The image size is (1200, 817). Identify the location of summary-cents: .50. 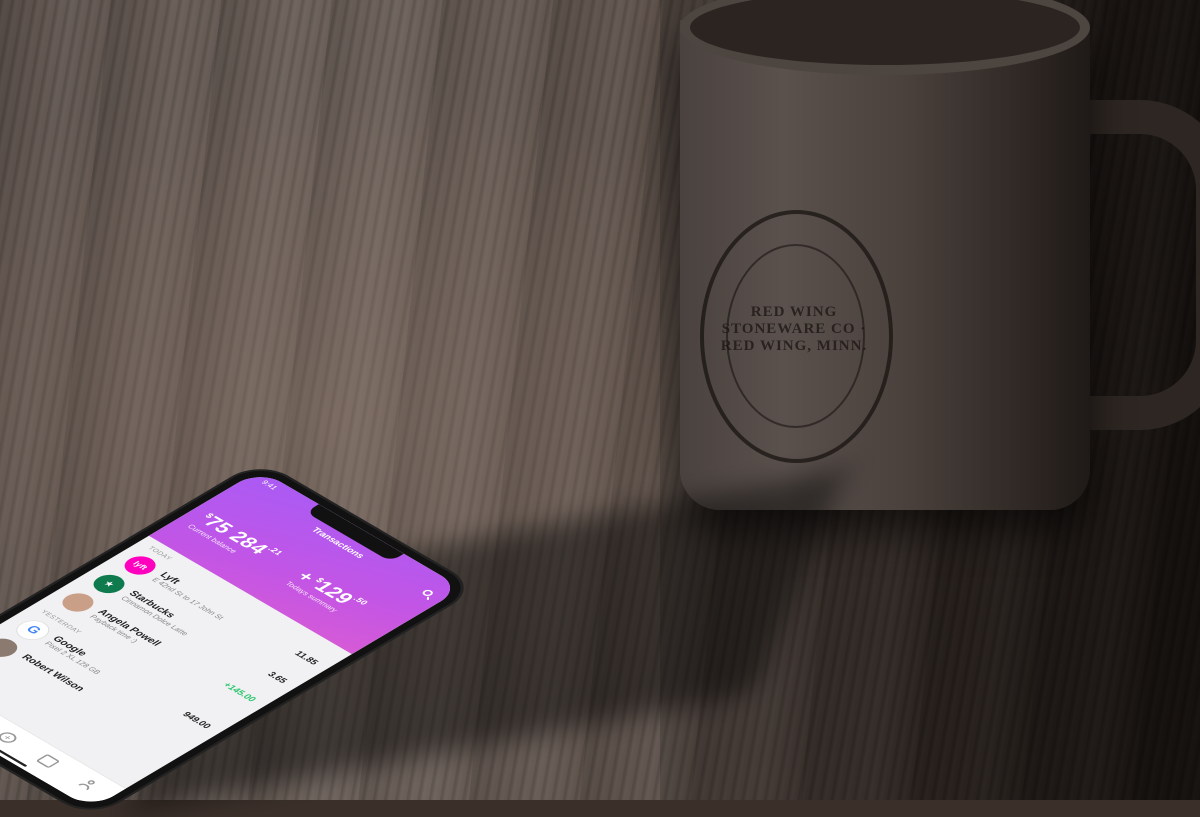
(360, 601).